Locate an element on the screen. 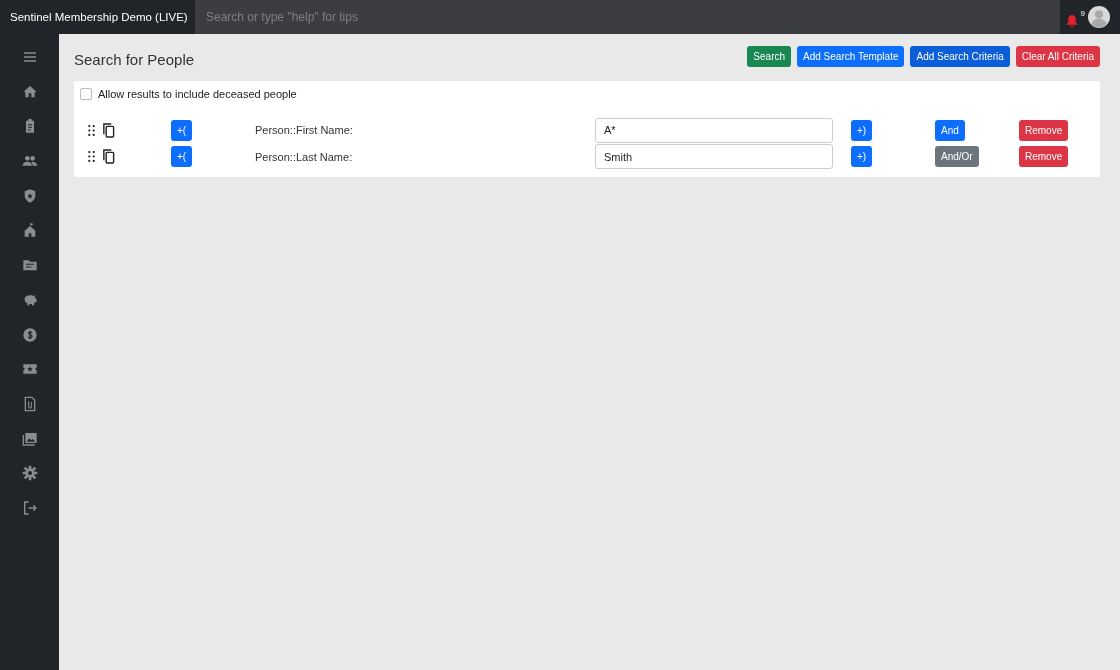 The width and height of the screenshot is (1120, 670). connector-button: And/Or is located at coordinates (957, 157).